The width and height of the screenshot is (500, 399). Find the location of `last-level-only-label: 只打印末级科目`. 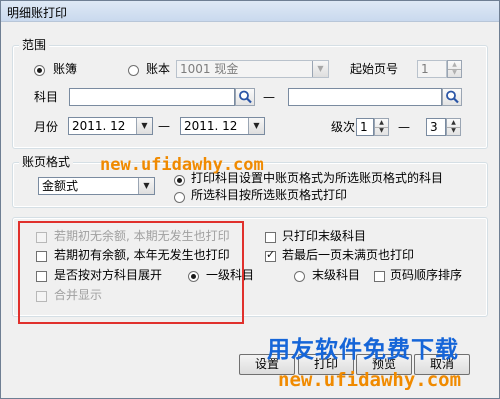

last-level-only-label: 只打印末级科目 is located at coordinates (324, 236).